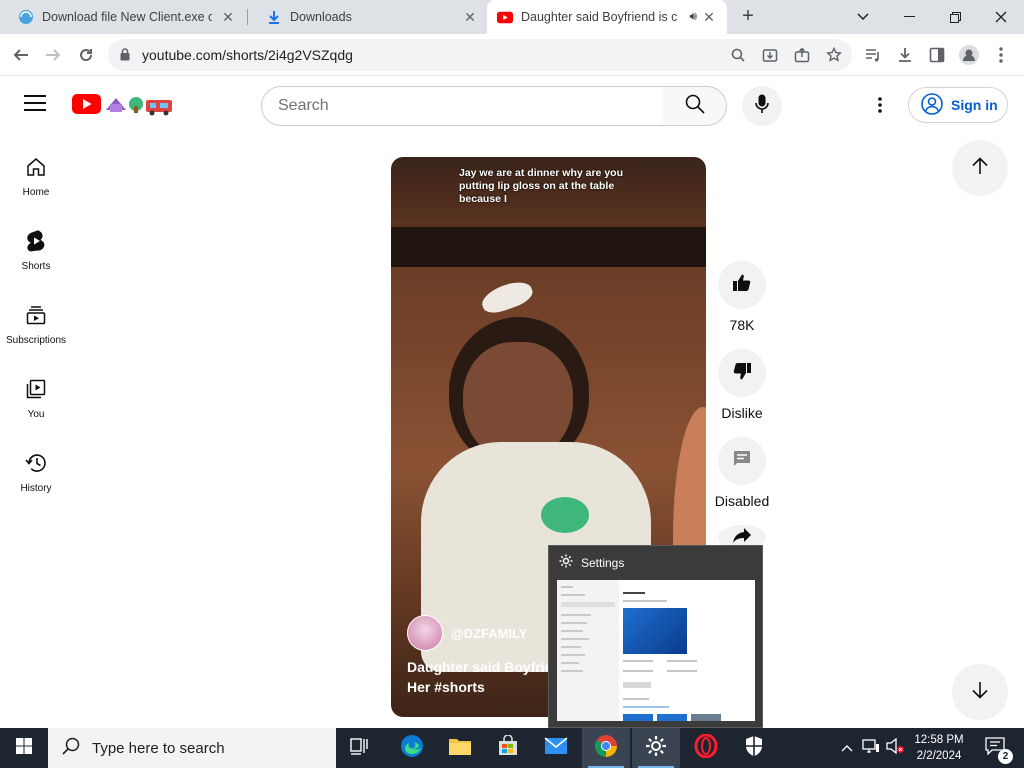  What do you see at coordinates (656, 748) in the screenshot?
I see `taskbar-settings` at bounding box center [656, 748].